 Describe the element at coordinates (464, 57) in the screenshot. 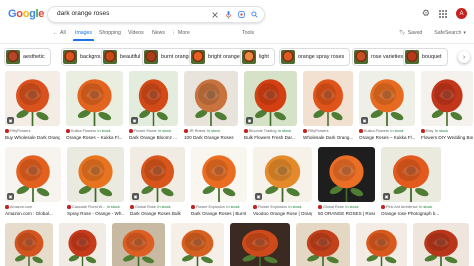

I see `chevron-right-icon: ›` at that location.